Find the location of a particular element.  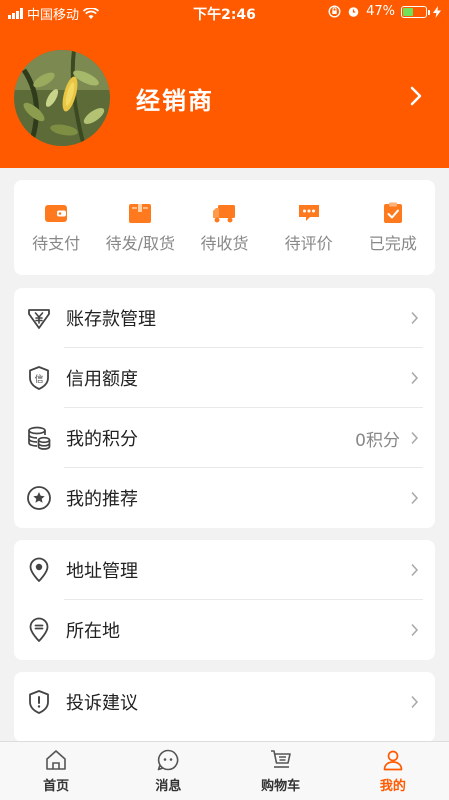

menu-group-feedback: 投诉建议 is located at coordinates (224, 707).